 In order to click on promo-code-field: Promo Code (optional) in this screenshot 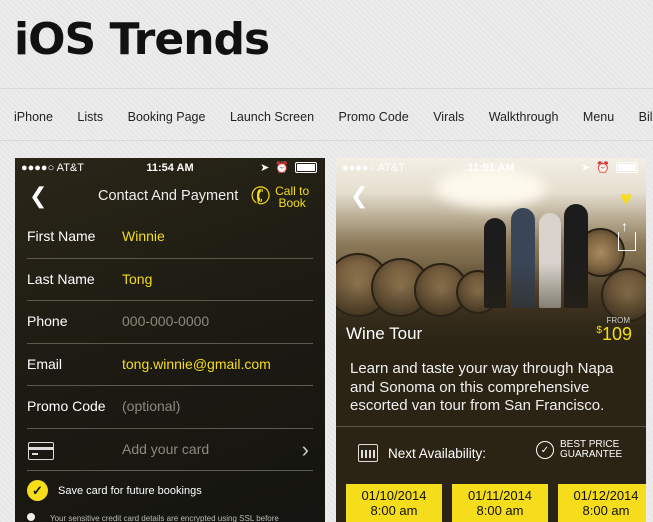, I will do `click(170, 407)`.